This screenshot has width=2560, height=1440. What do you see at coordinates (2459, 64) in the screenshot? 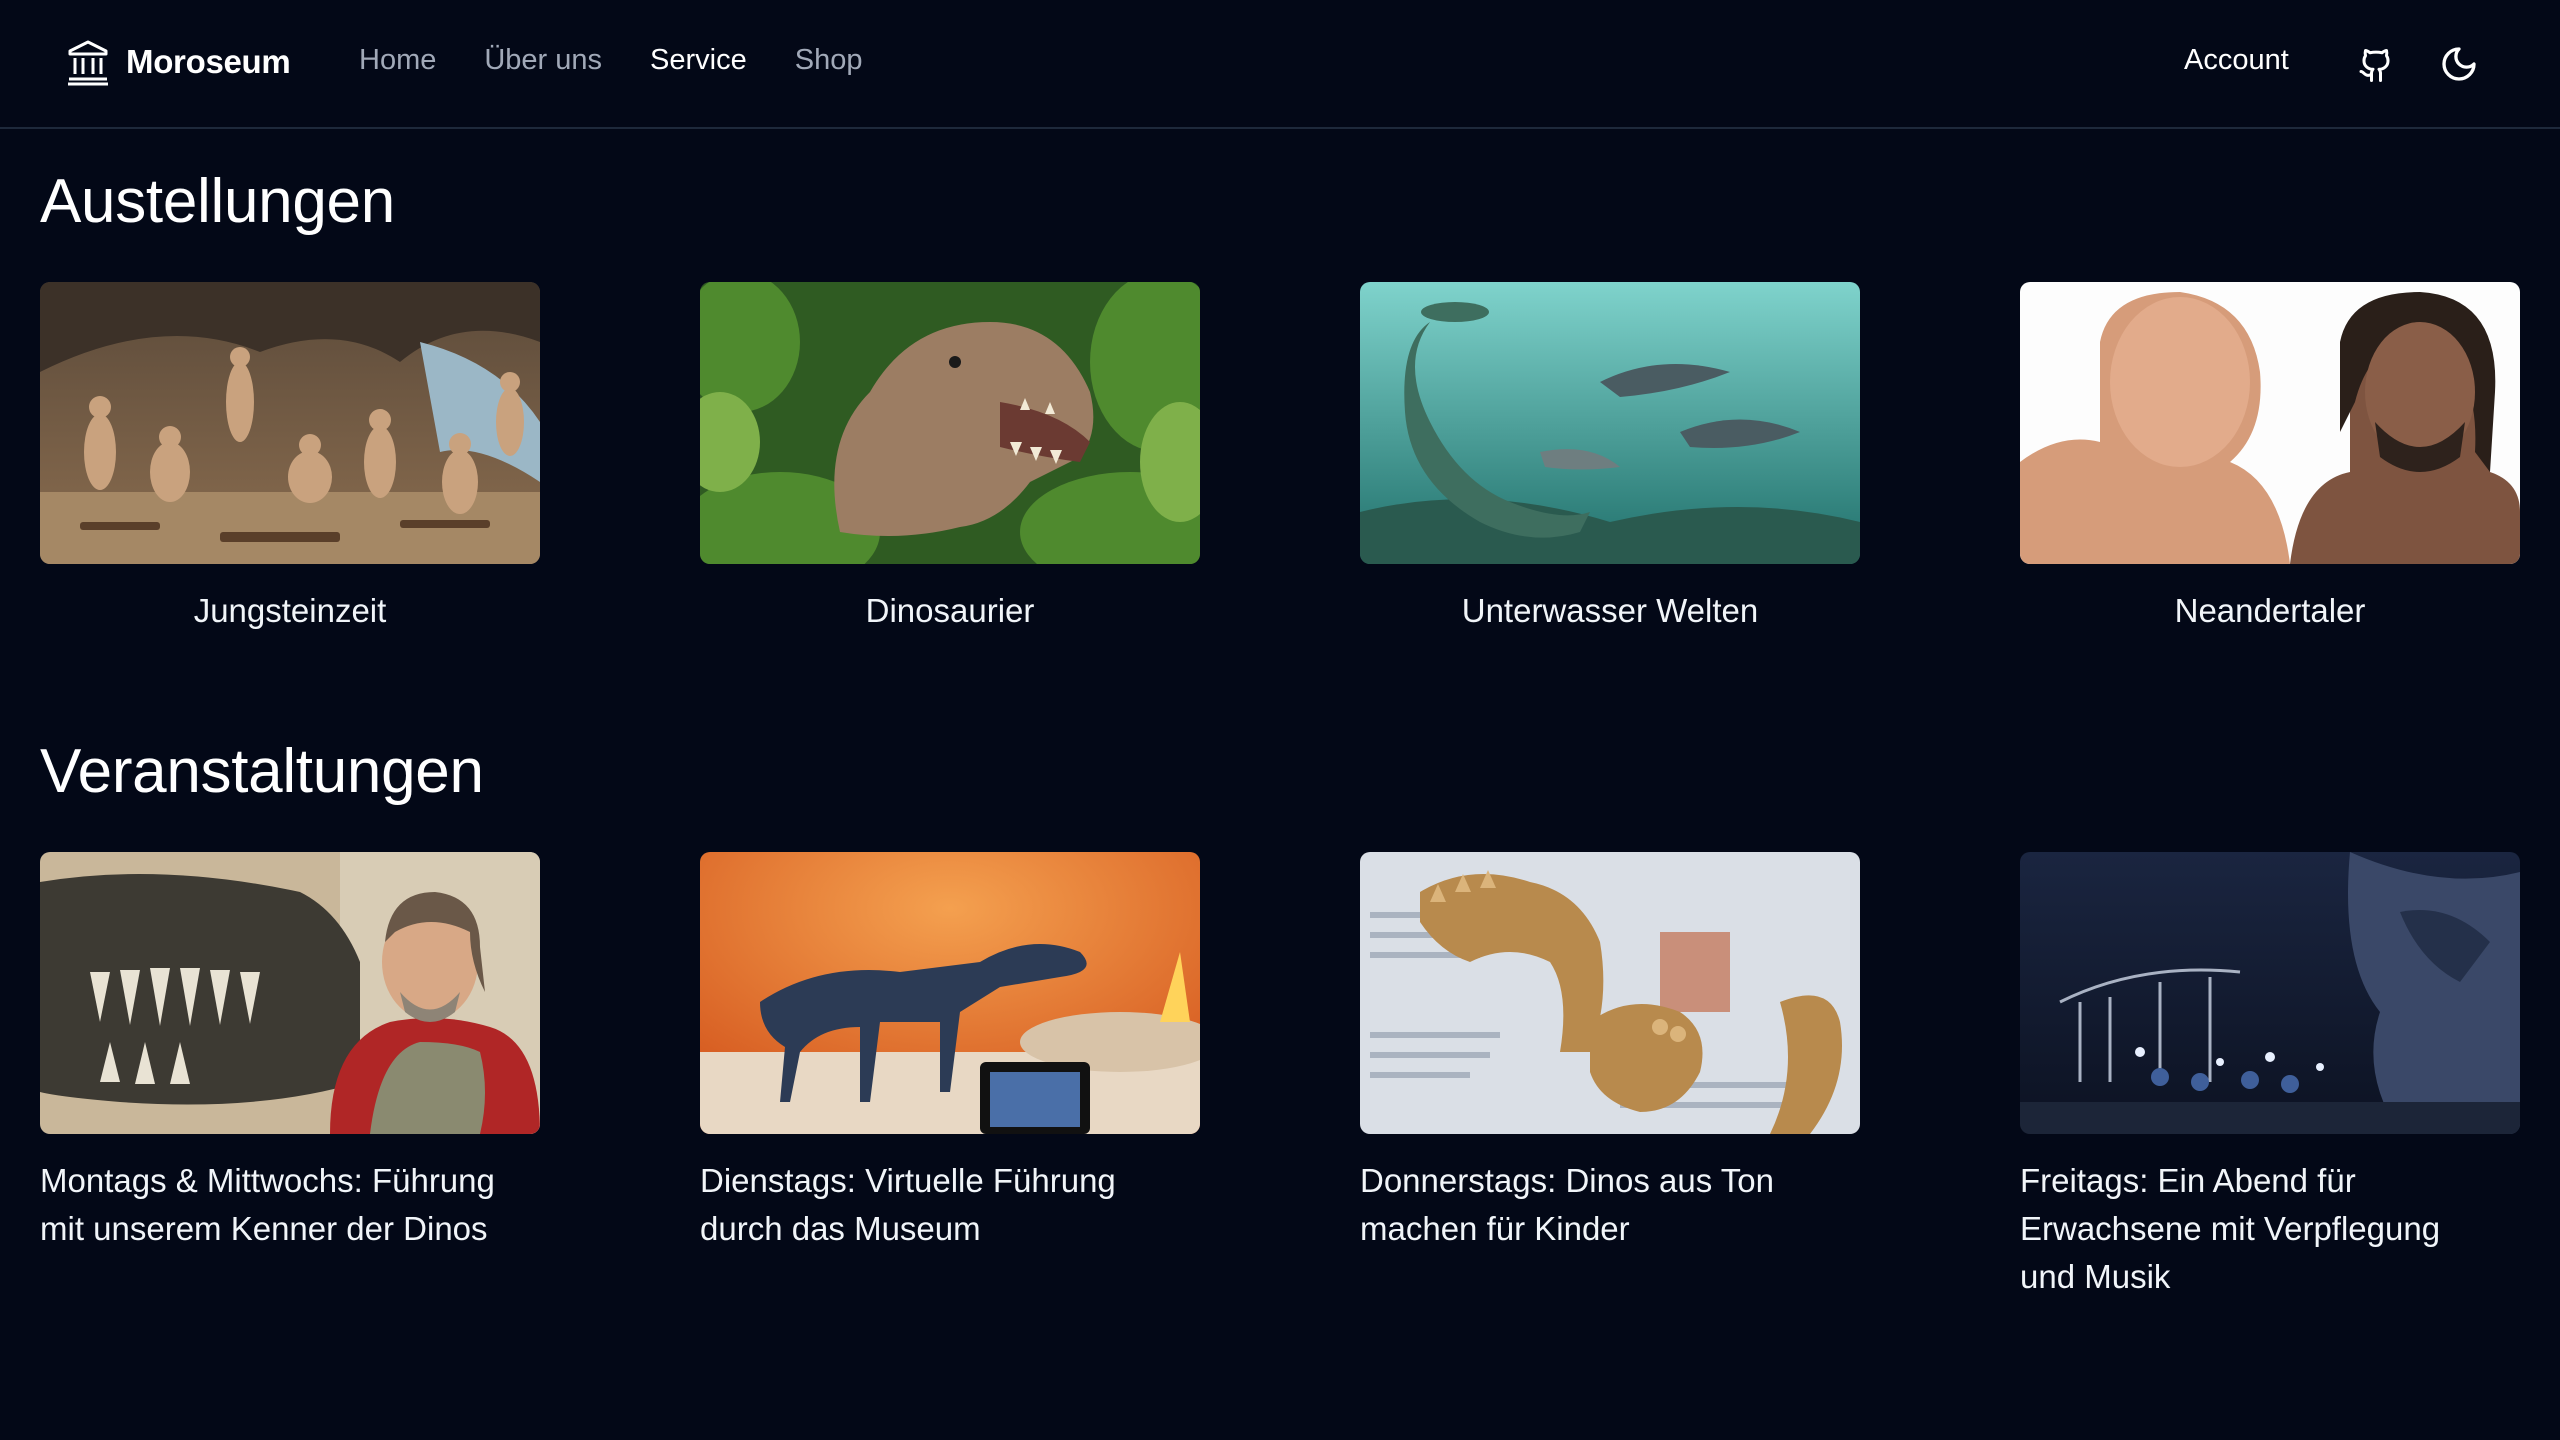
I see `moon-icon` at bounding box center [2459, 64].